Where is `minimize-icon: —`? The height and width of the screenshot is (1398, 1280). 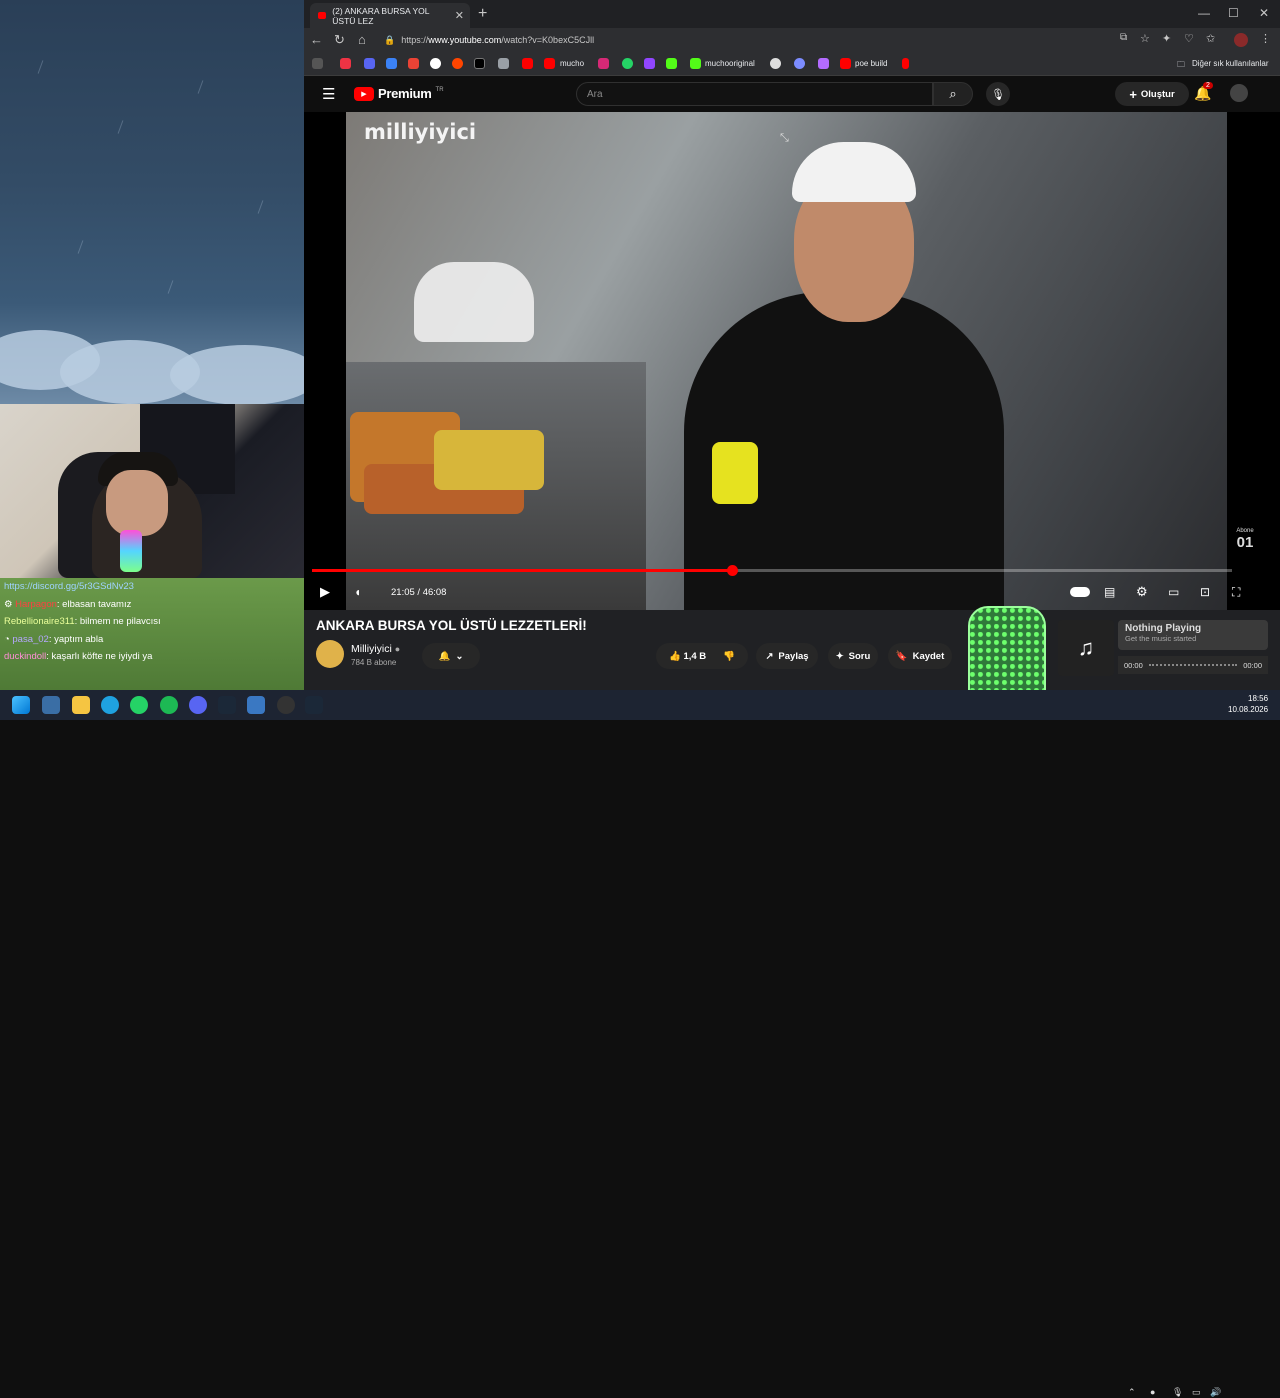
minimize-icon: — is located at coordinates (1204, 13).